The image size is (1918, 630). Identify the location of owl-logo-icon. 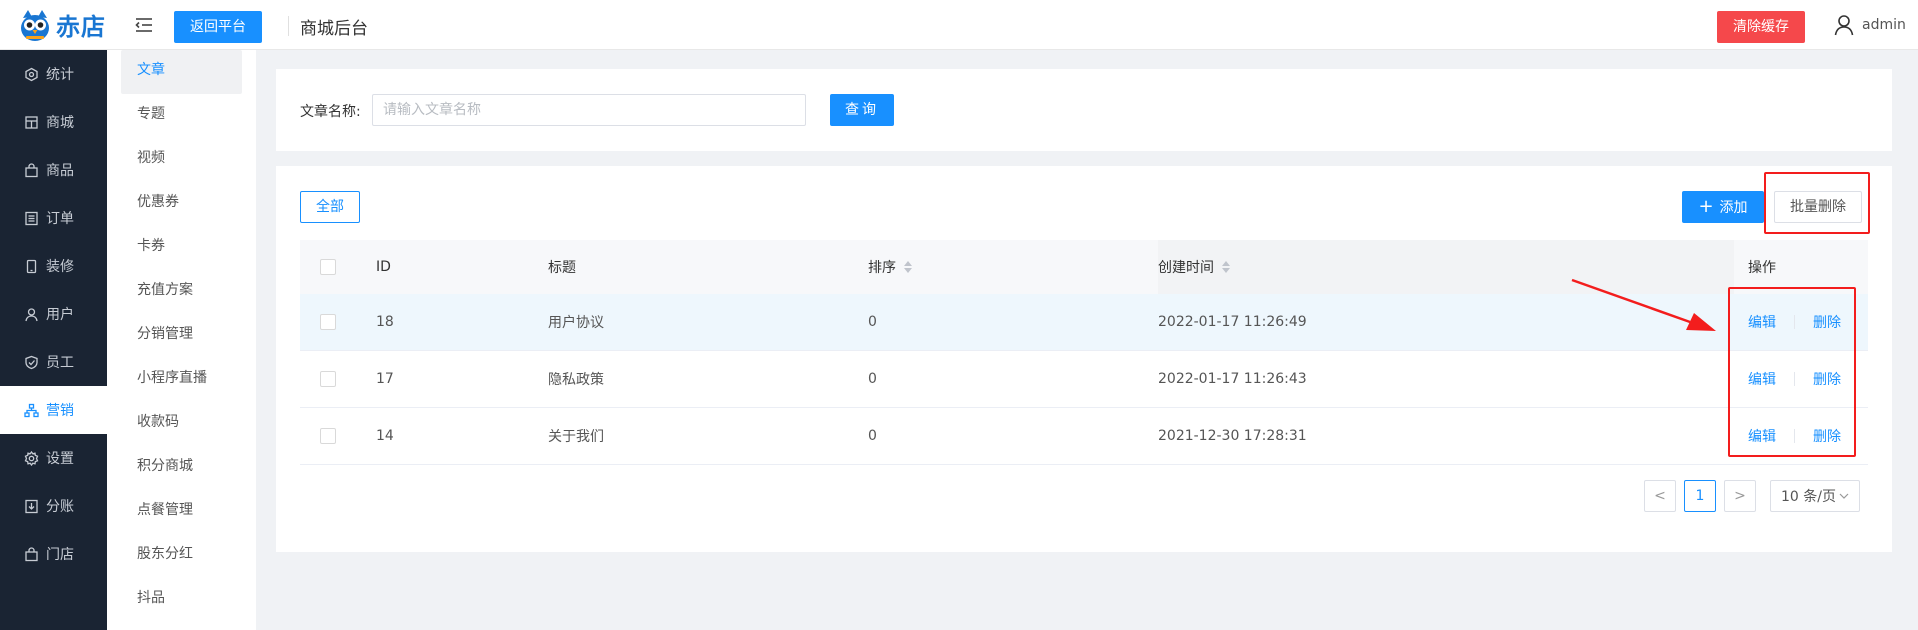
(35, 25).